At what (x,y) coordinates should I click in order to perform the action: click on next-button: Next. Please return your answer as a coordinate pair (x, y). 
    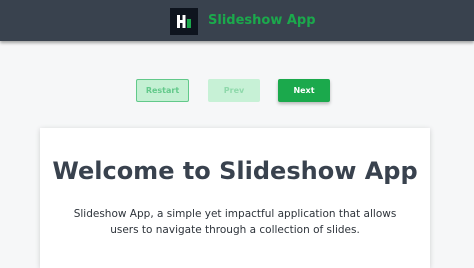
    Looking at the image, I should click on (304, 90).